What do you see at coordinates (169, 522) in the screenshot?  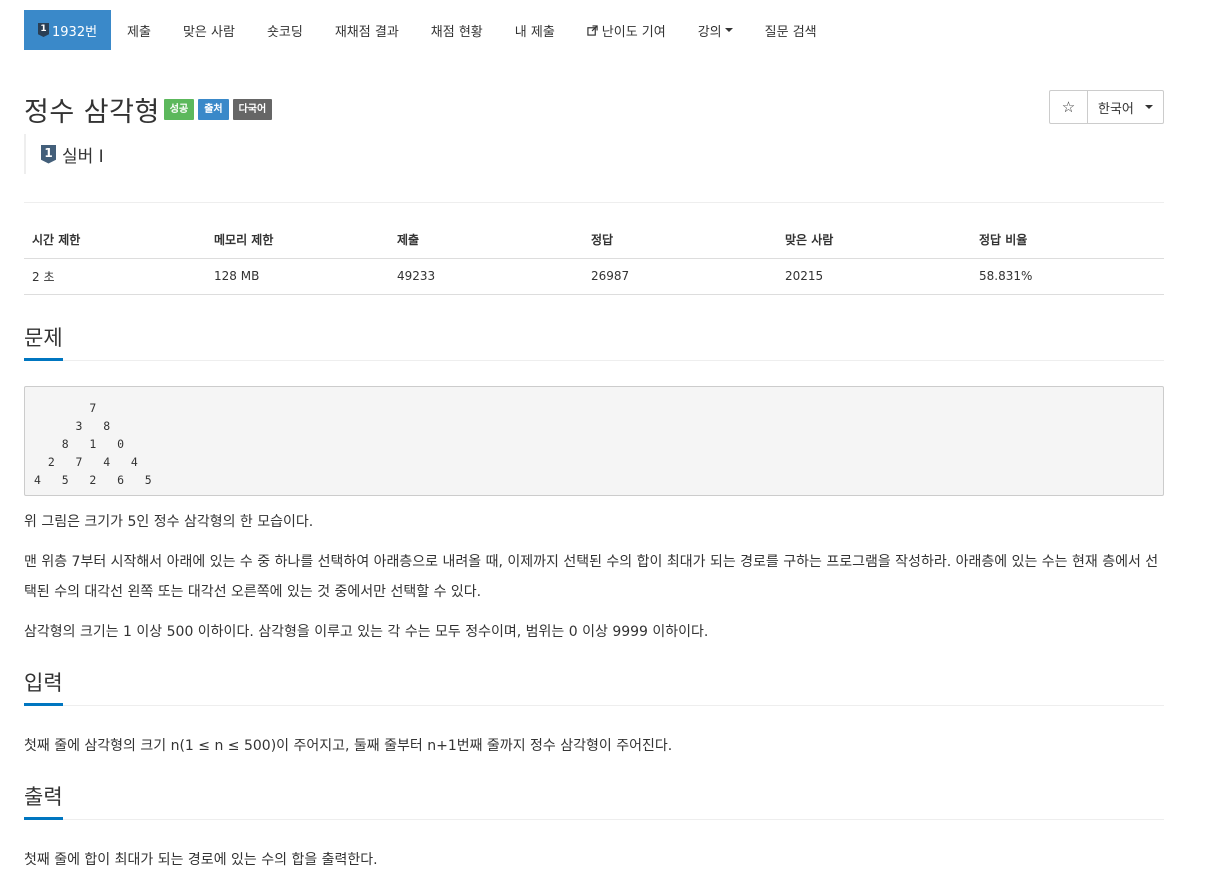 I see `problem-paragraph: 위 그림은 크기가 5인 정수 삼각형의 한 모습이다.` at bounding box center [169, 522].